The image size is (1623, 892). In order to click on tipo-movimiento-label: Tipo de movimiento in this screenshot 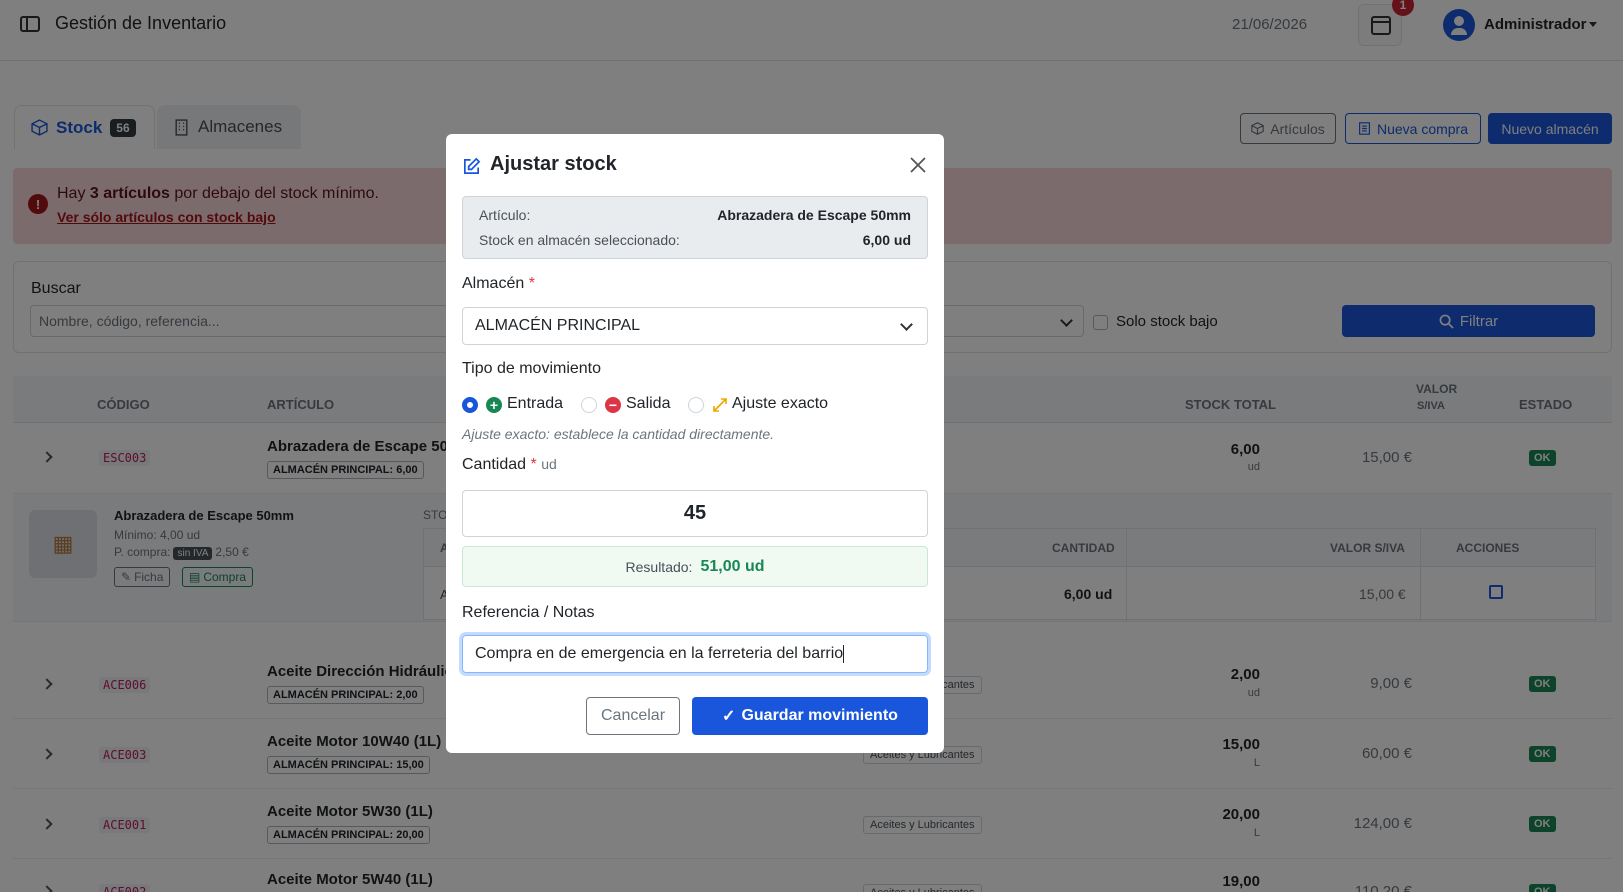, I will do `click(532, 368)`.